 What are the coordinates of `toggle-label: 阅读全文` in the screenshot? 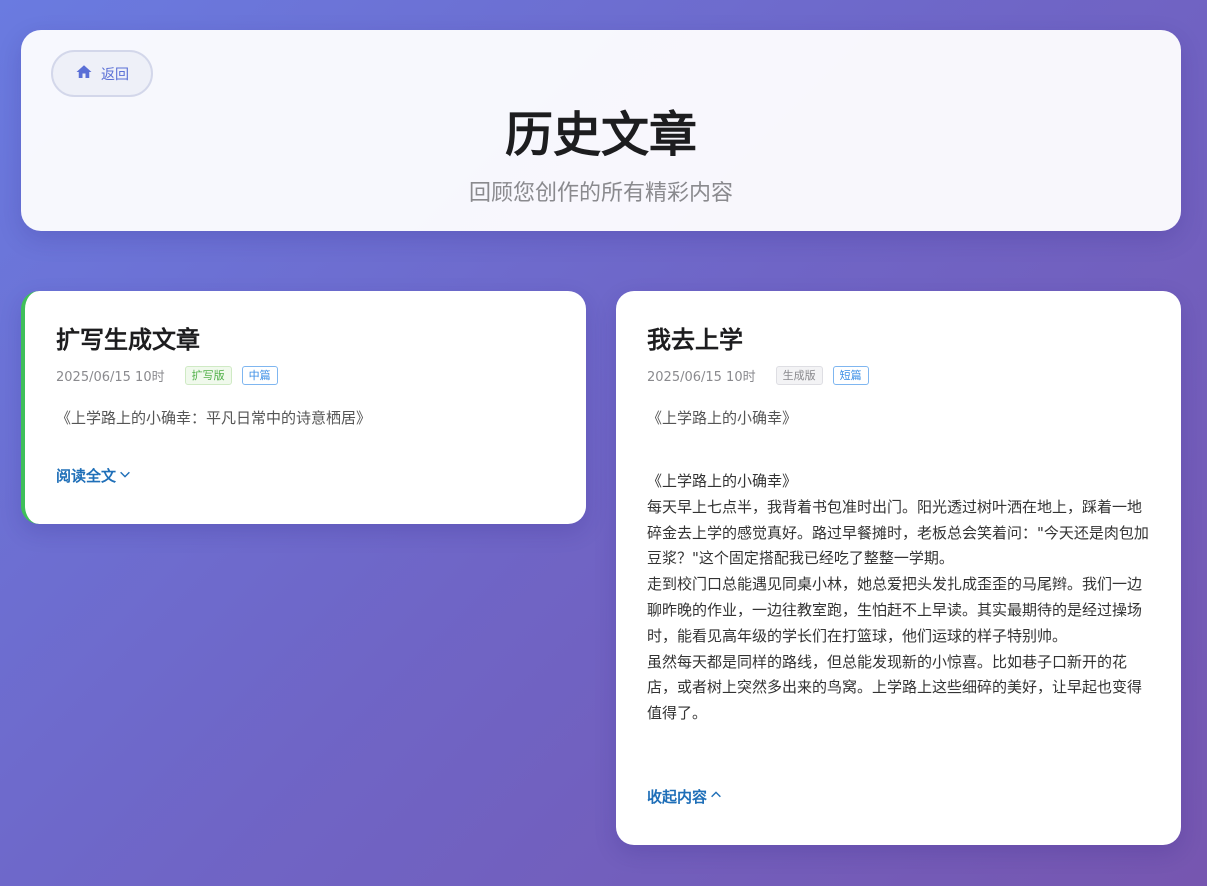 It's located at (86, 476).